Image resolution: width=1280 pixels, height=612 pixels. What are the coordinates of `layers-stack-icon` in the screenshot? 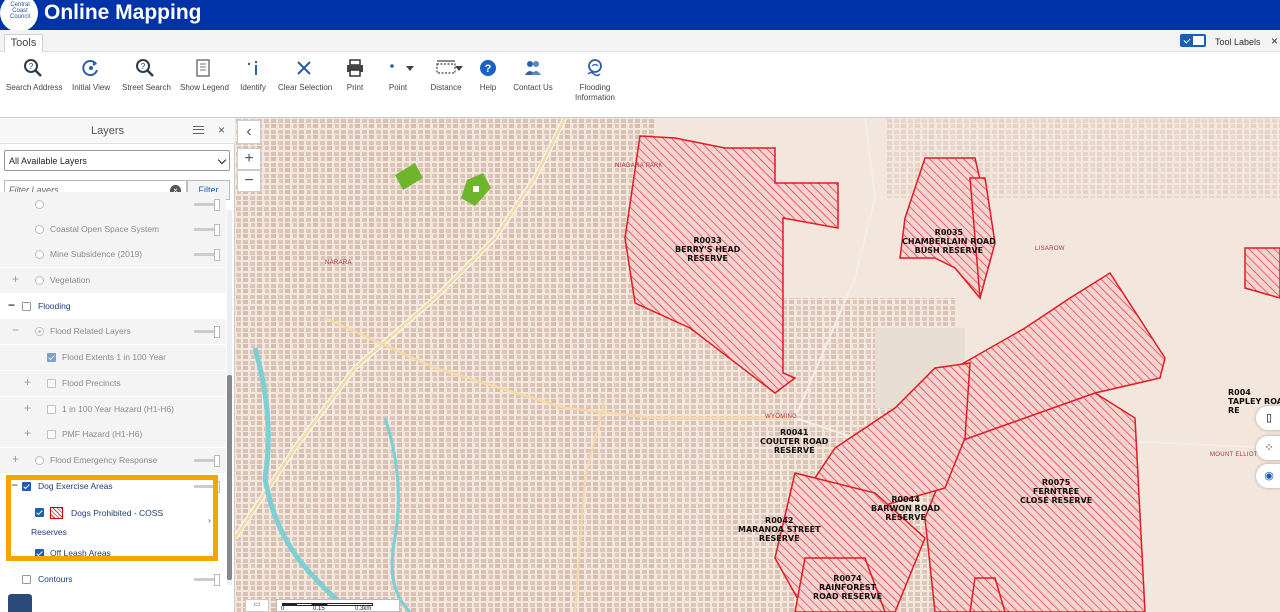 It's located at (20, 603).